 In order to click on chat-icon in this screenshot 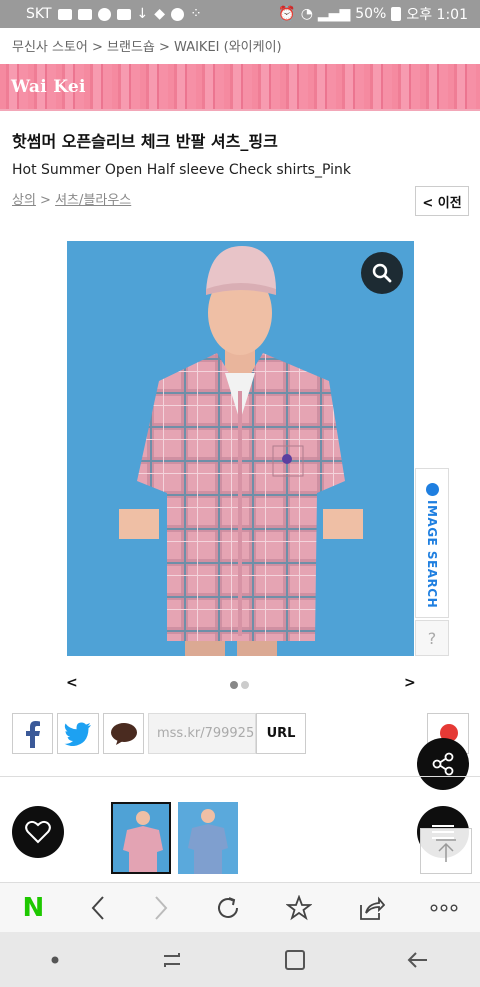, I will do `click(104, 14)`.